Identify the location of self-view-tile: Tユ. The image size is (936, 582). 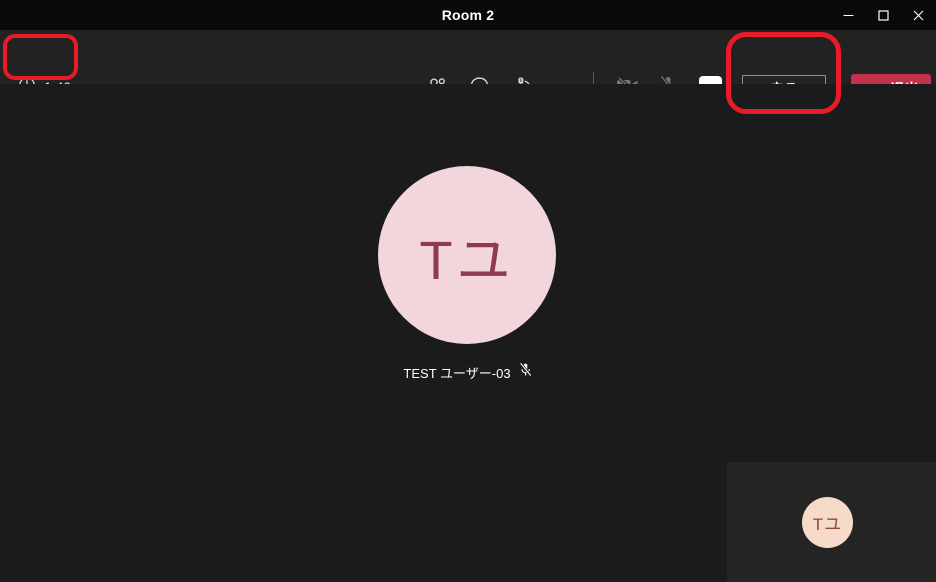
(831, 522).